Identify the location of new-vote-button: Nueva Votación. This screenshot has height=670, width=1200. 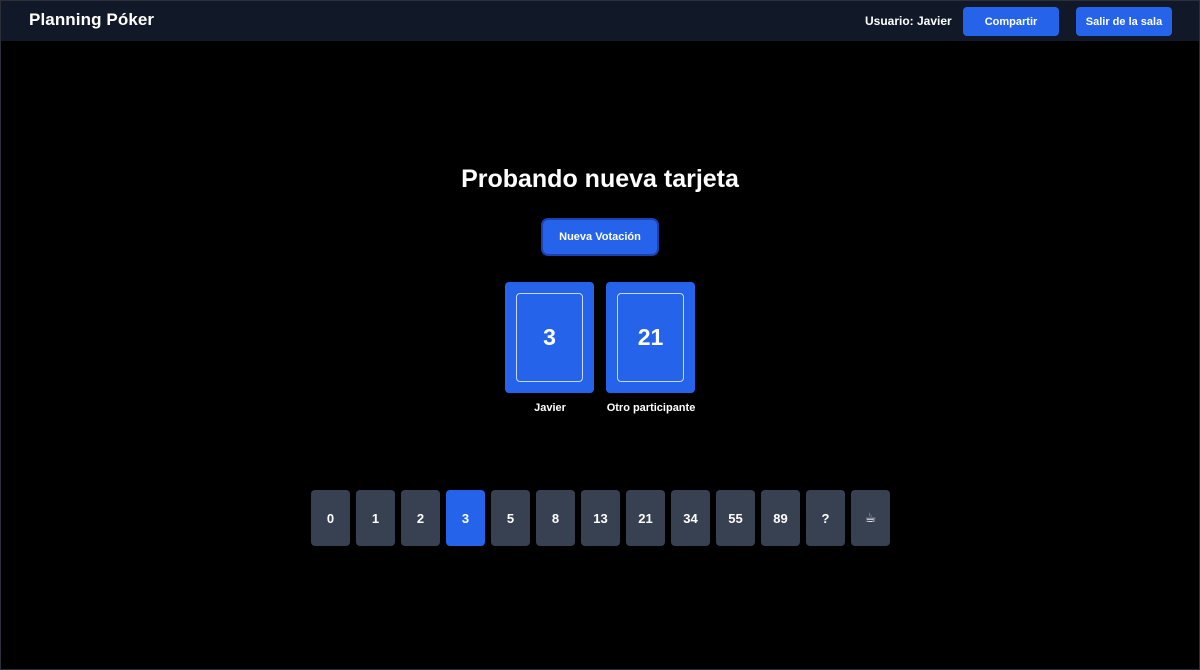
(600, 237).